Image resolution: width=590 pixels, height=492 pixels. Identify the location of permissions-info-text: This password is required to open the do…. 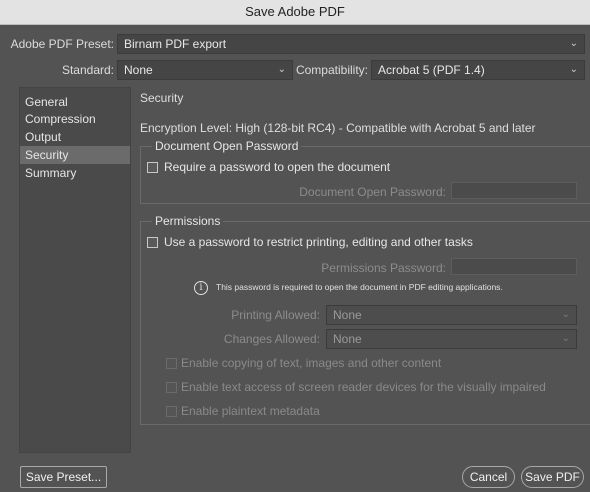
(359, 287).